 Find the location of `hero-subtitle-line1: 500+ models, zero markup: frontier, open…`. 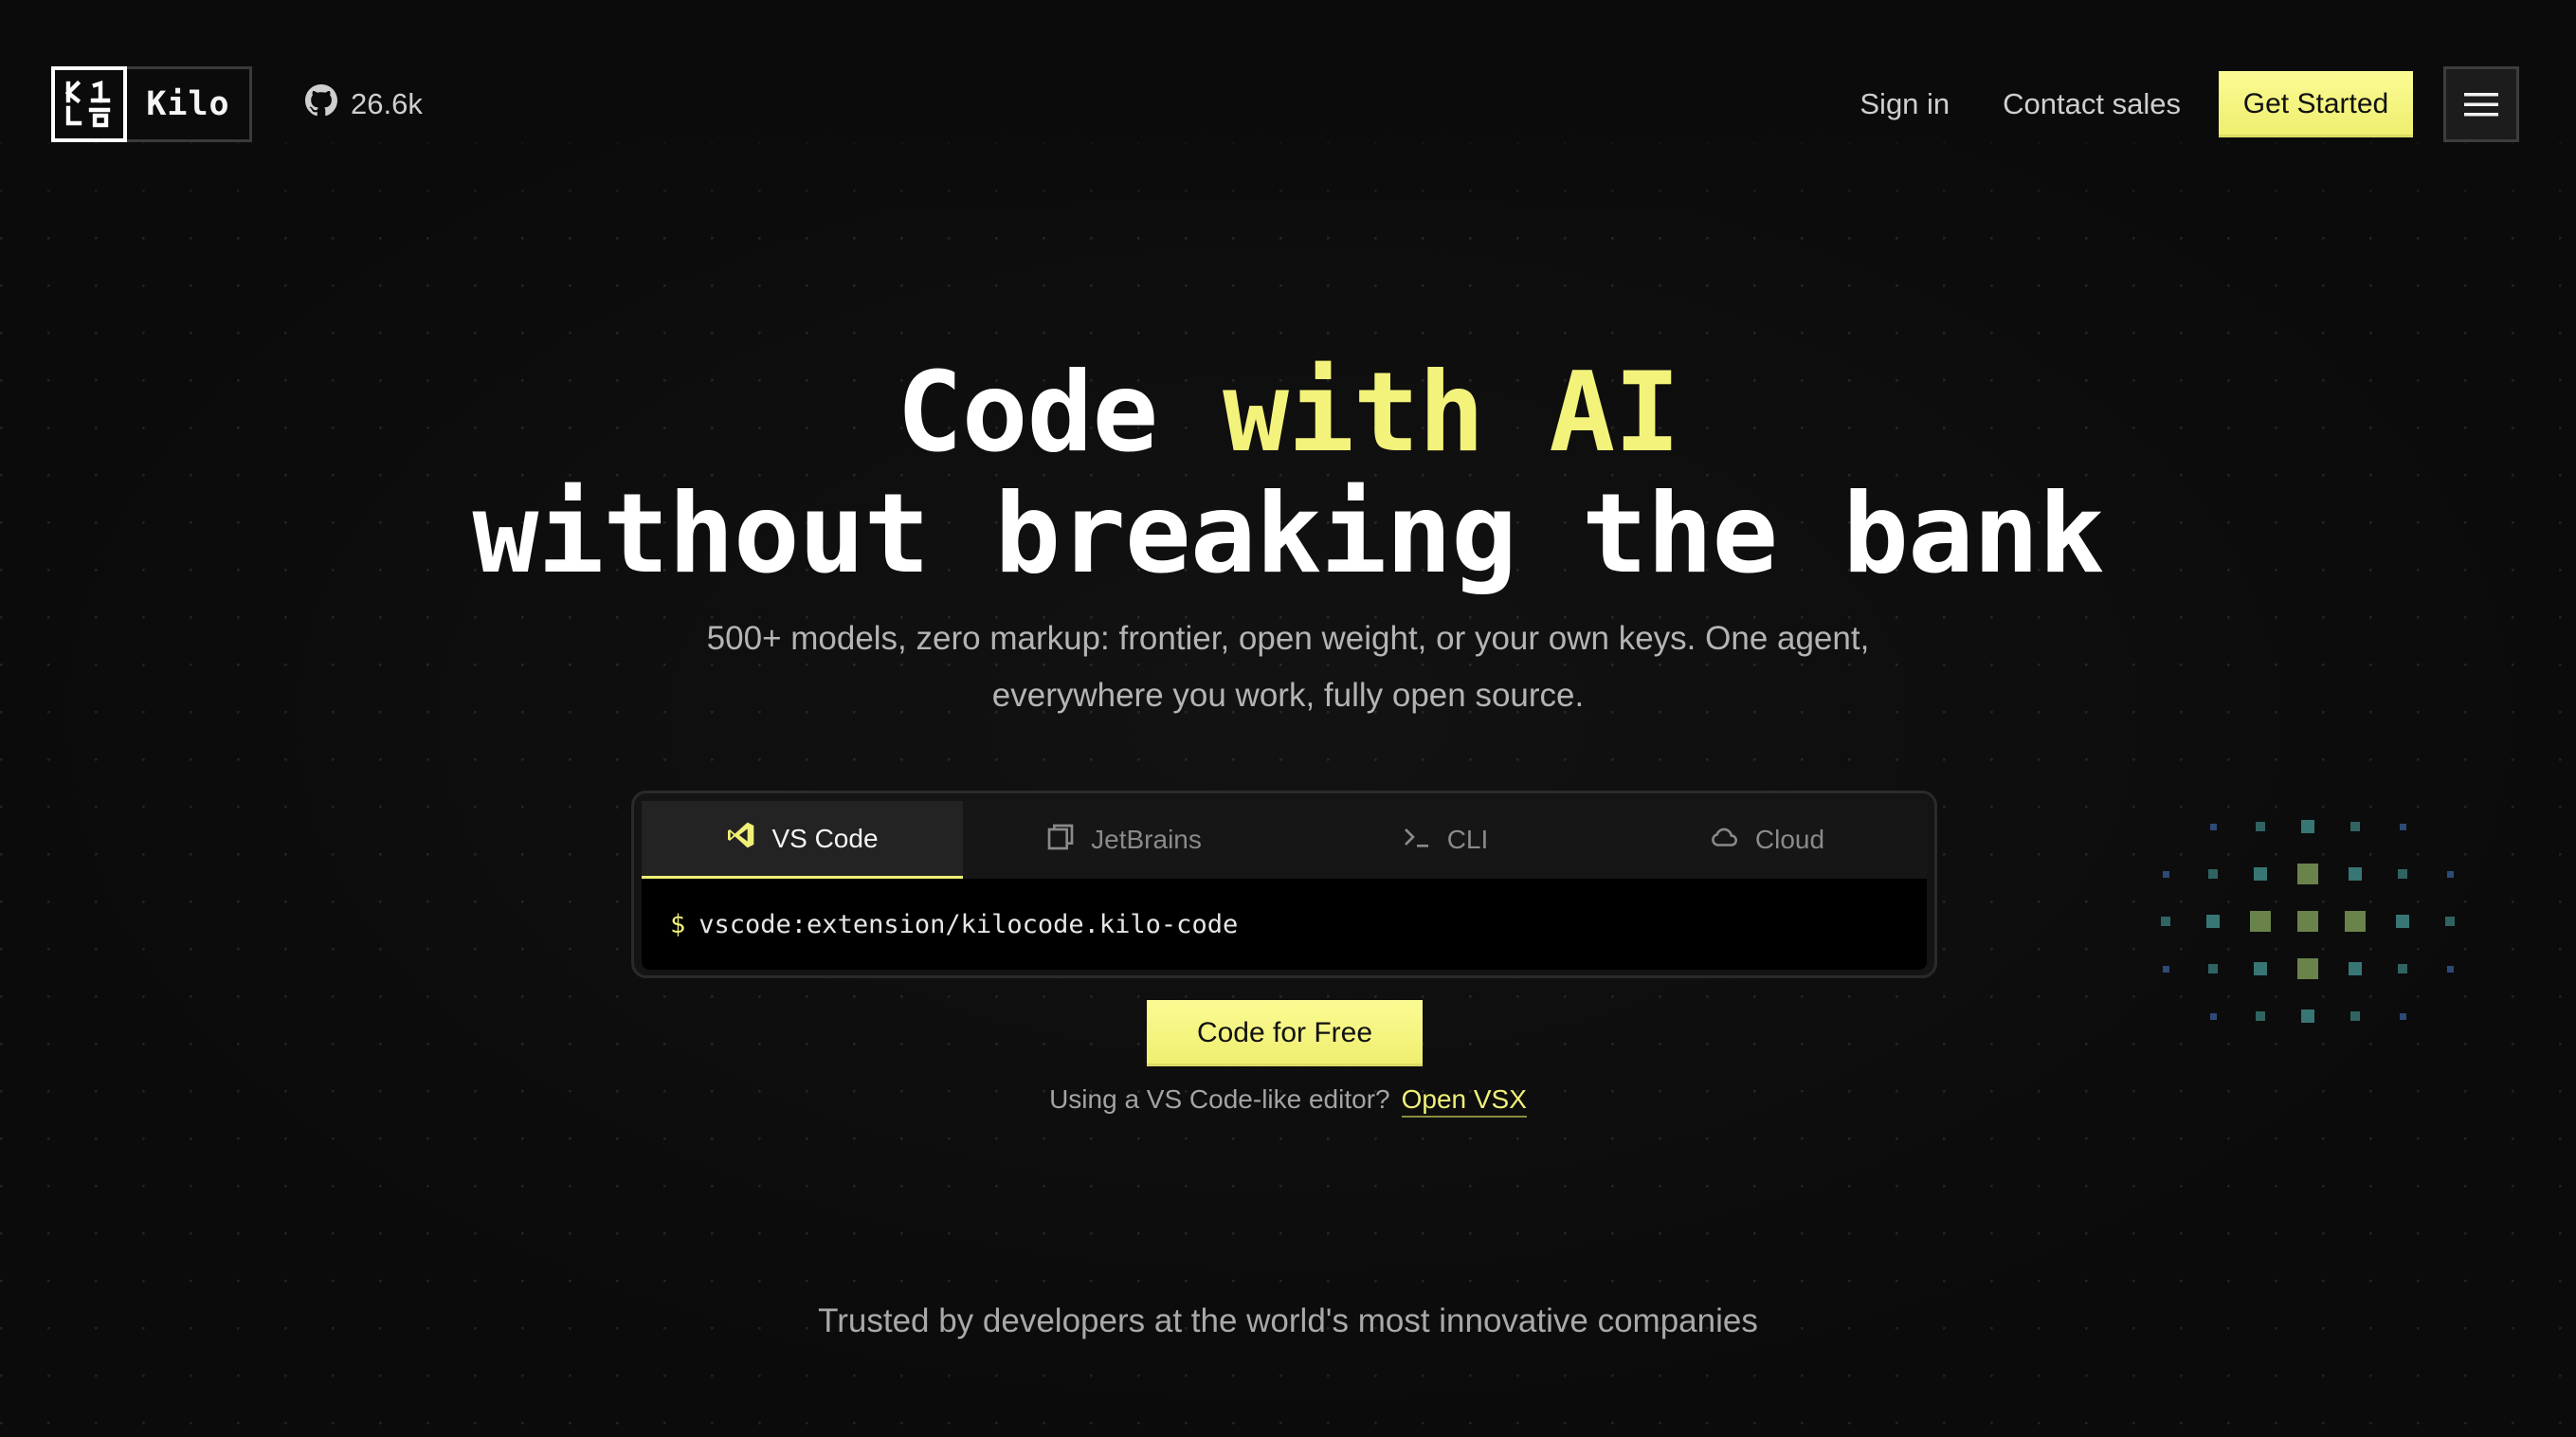

hero-subtitle-line1: 500+ models, zero markup: frontier, open… is located at coordinates (1288, 638).